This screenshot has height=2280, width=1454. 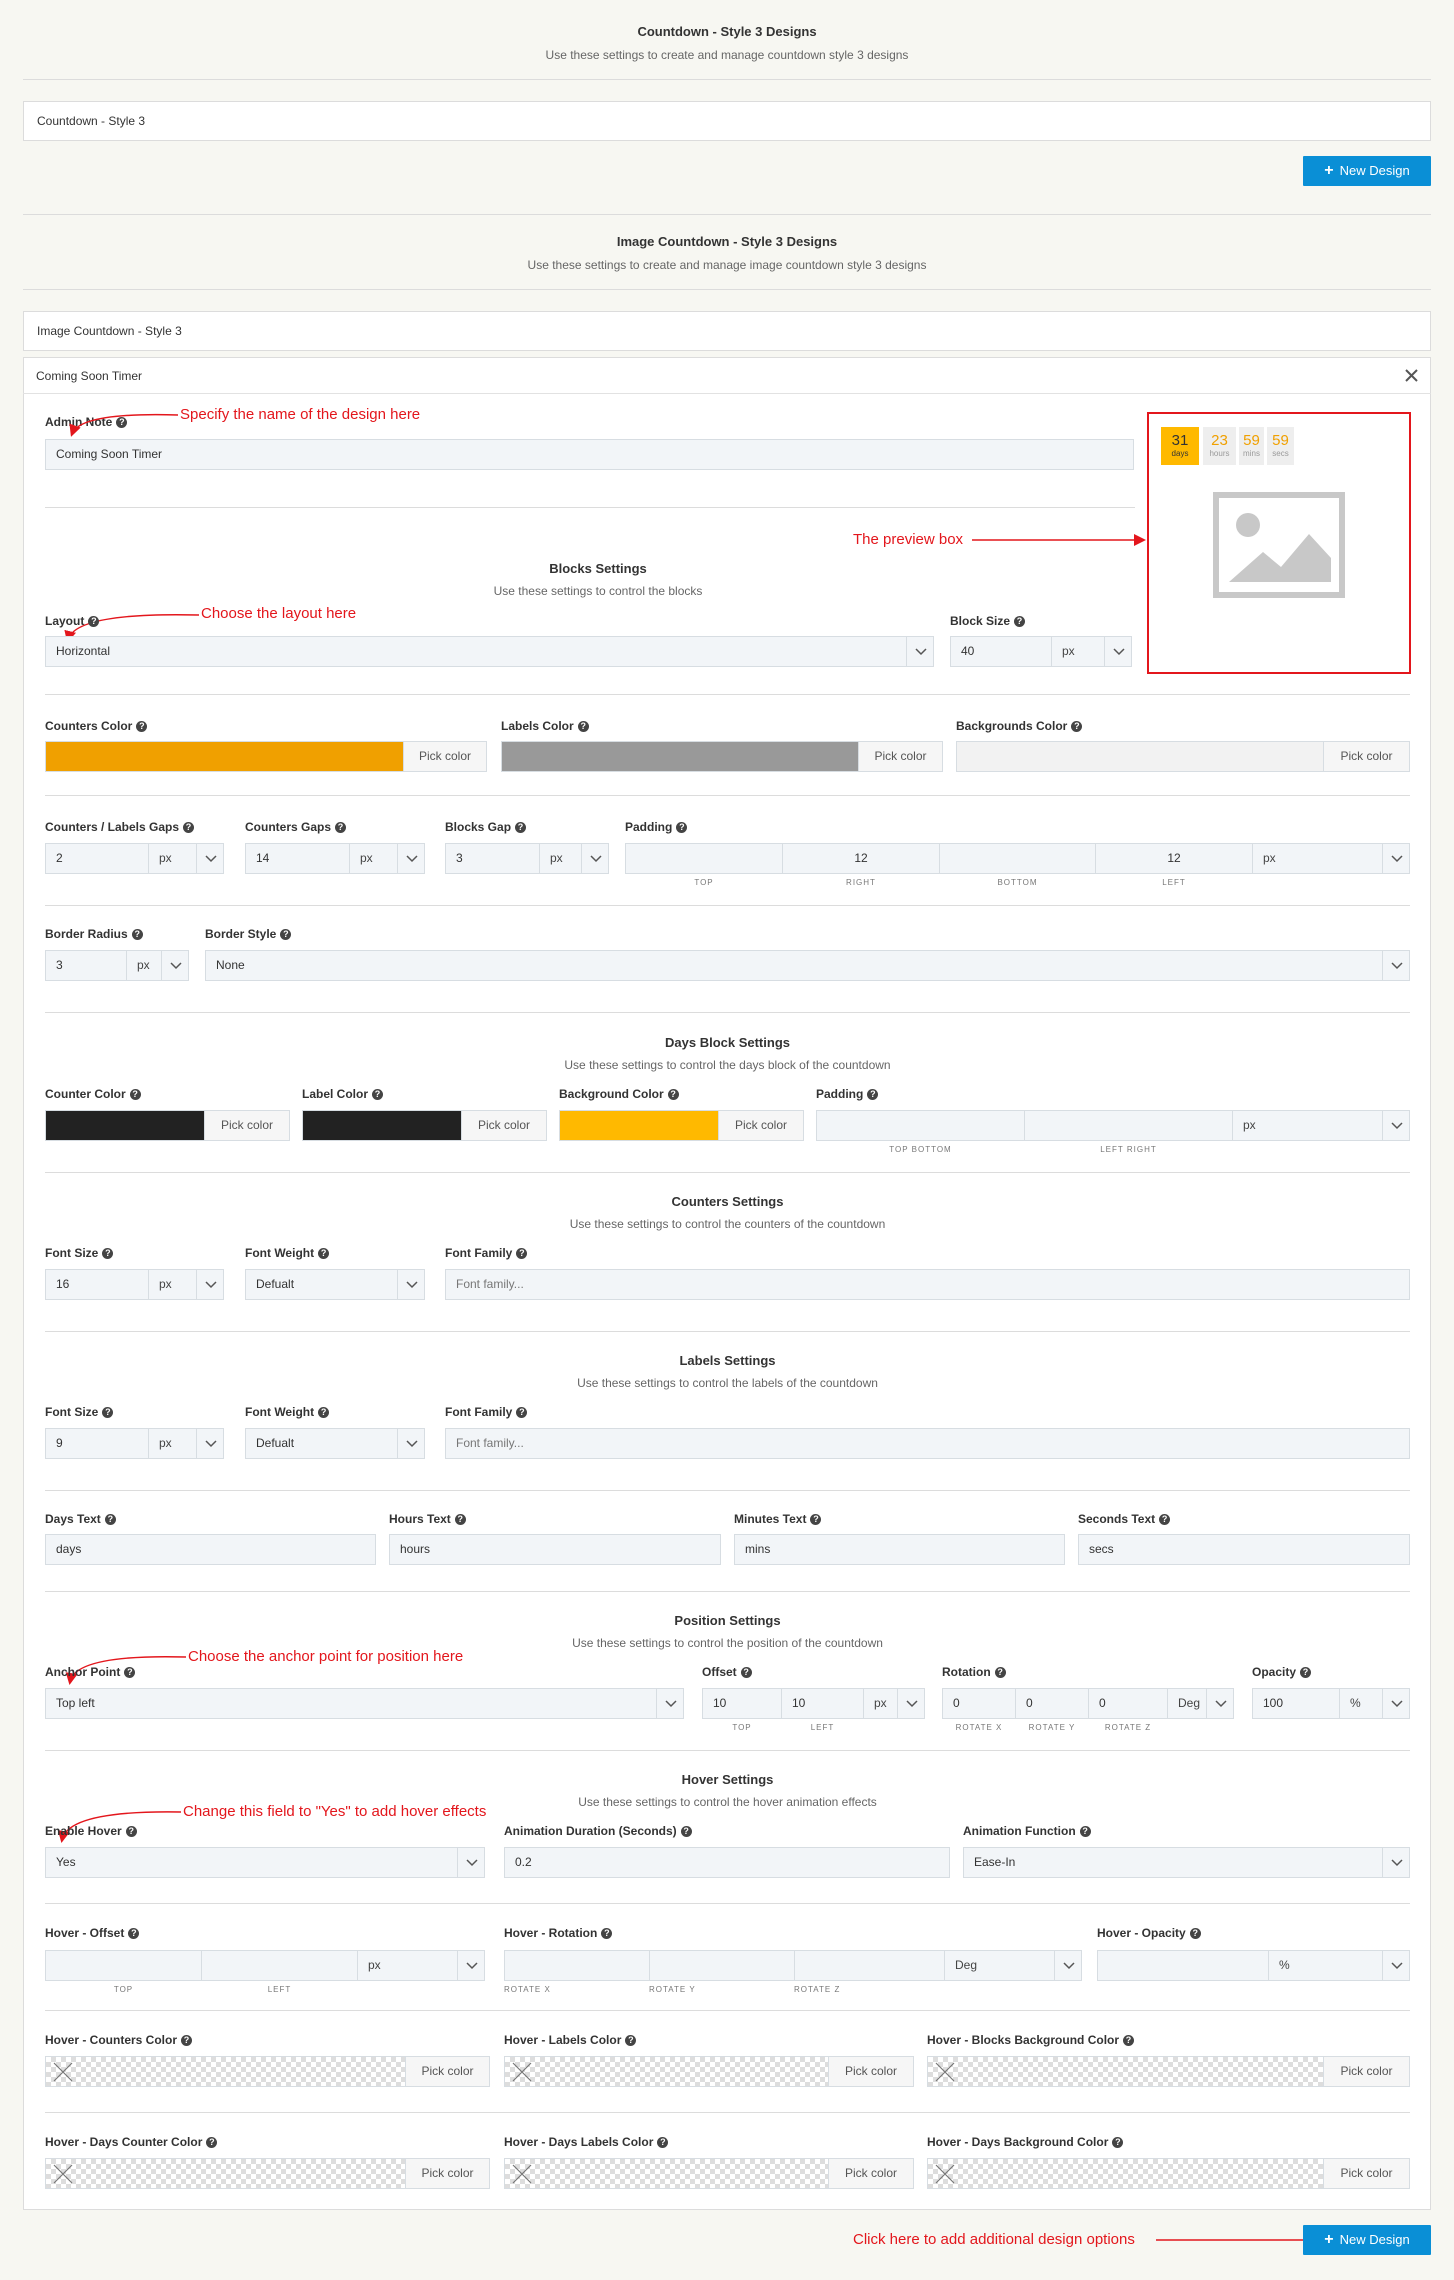 I want to click on counters-labels-gaps-unit-toggle, so click(x=210, y=858).